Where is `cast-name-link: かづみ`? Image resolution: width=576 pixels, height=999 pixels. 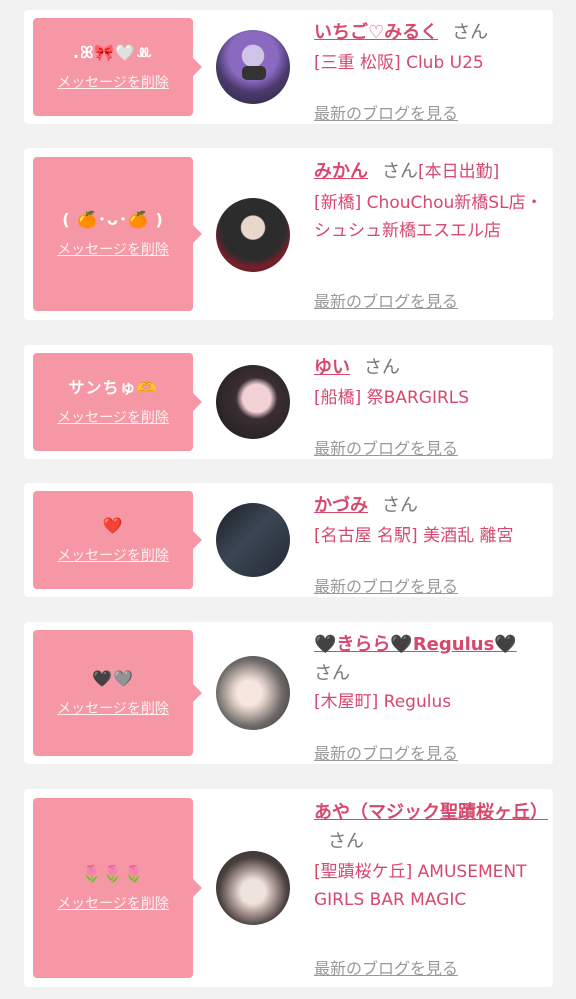 cast-name-link: かづみ is located at coordinates (341, 505).